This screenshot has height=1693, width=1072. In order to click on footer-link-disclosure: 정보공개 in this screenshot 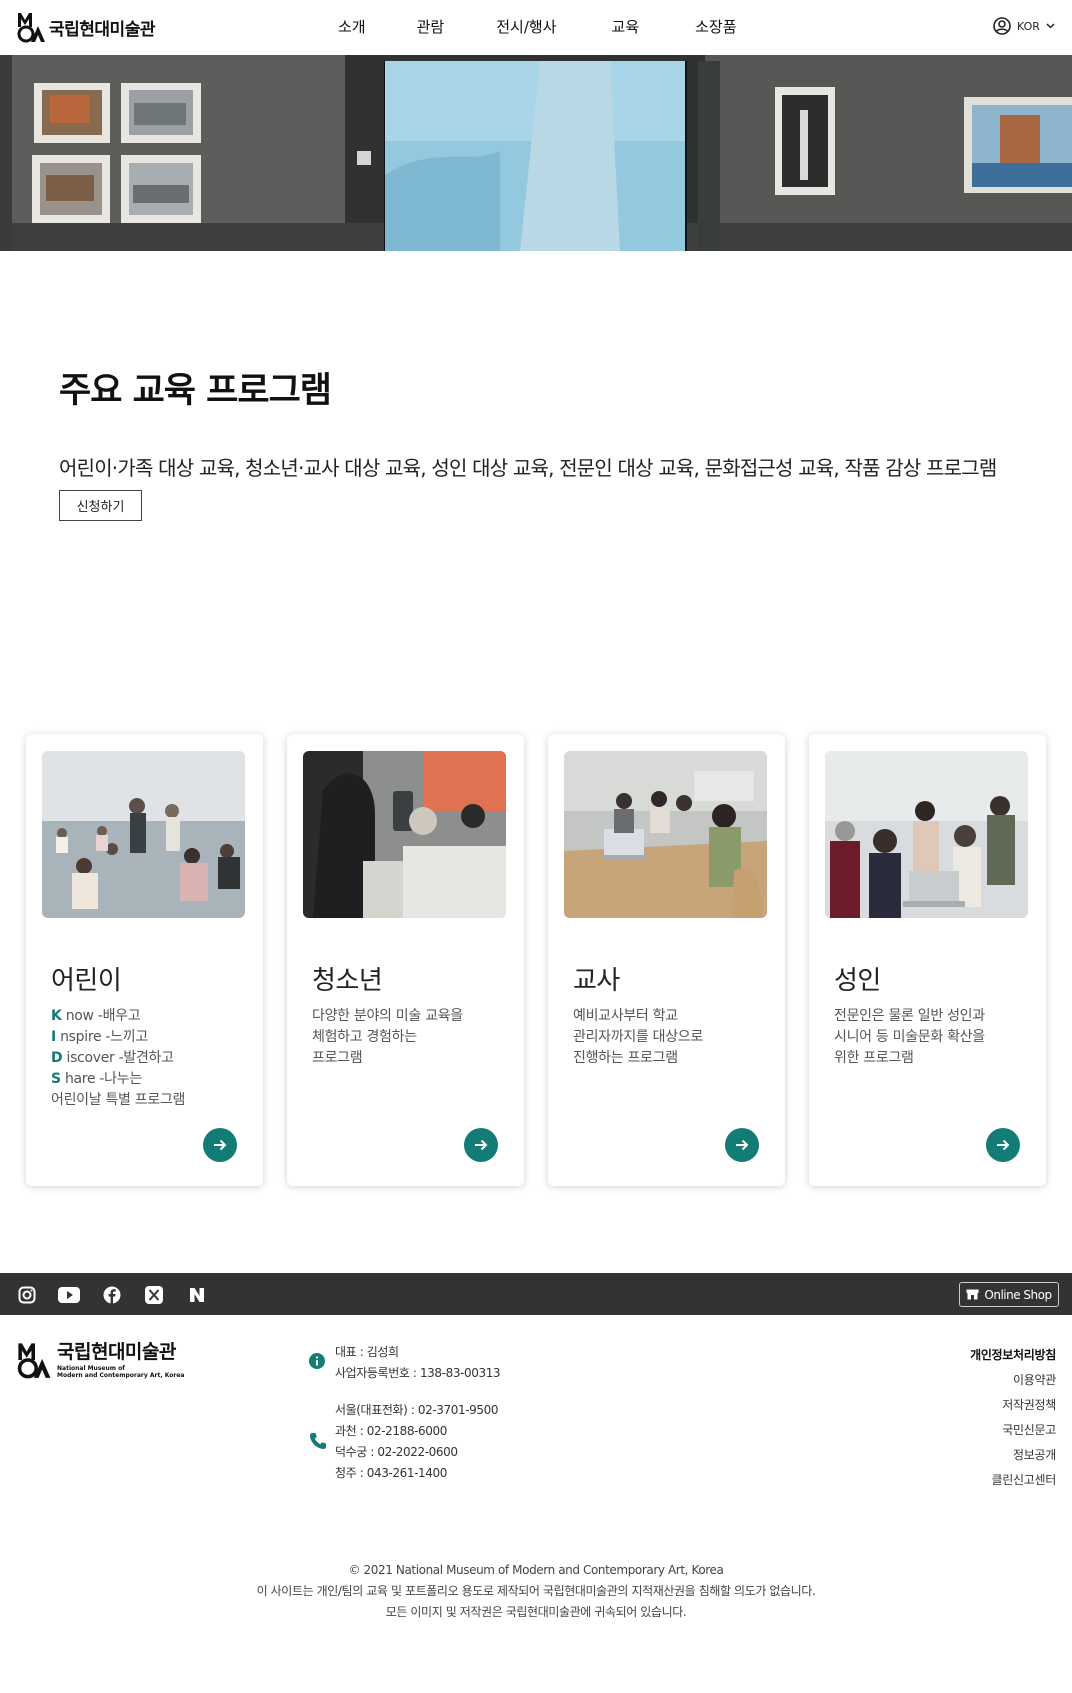, I will do `click(1013, 1455)`.